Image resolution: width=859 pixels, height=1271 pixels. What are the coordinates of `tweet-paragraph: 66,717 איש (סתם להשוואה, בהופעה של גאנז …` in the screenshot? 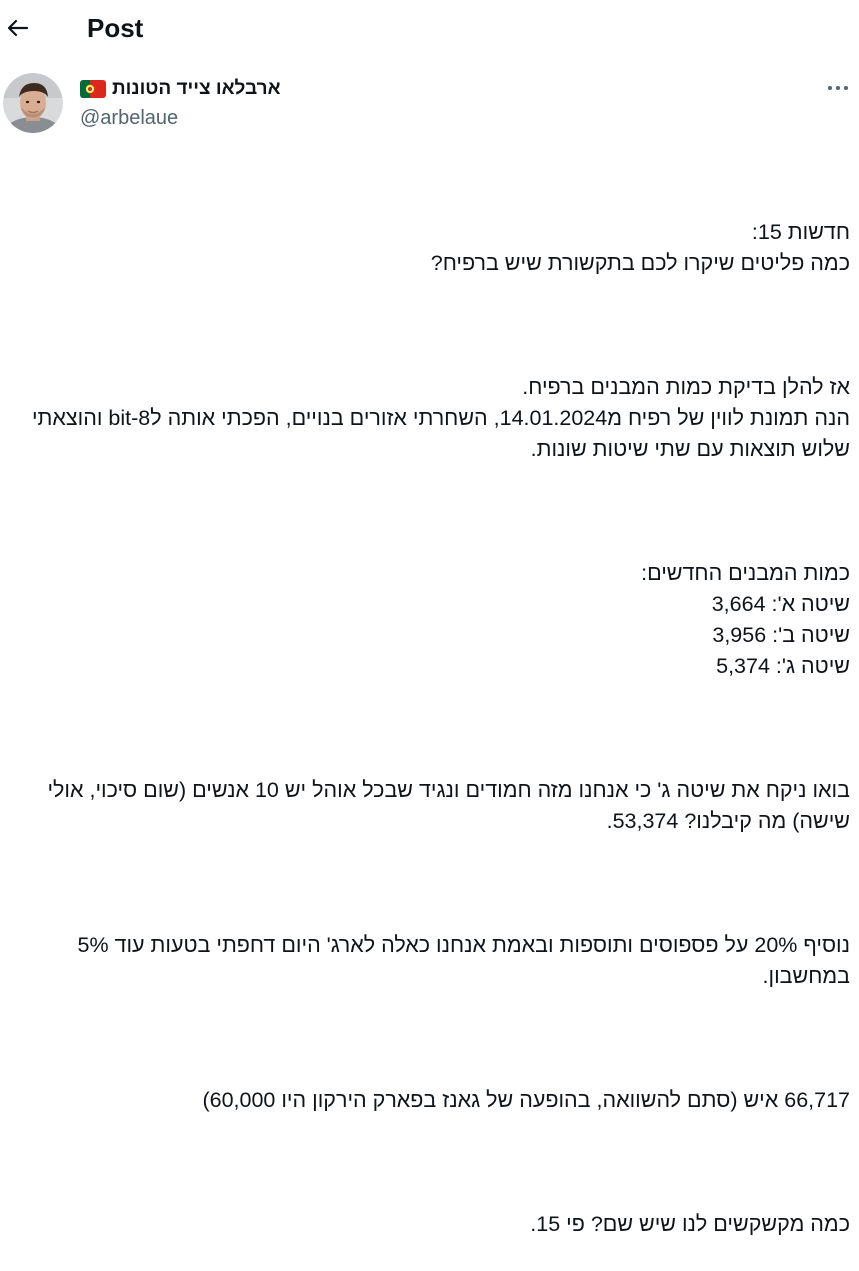 It's located at (526, 1100).